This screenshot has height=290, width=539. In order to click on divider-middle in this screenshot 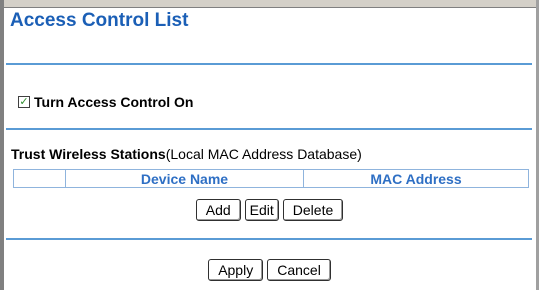, I will do `click(269, 129)`.